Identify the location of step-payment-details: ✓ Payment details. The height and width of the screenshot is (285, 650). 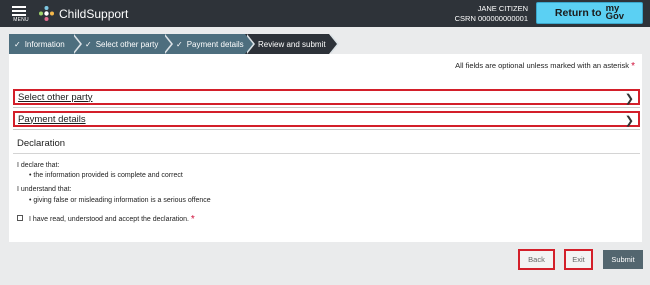
(209, 44).